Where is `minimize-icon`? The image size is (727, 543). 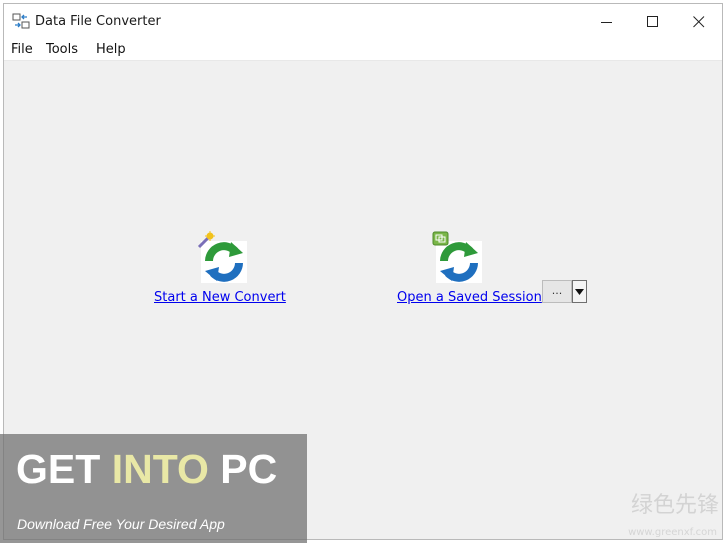 minimize-icon is located at coordinates (606, 22).